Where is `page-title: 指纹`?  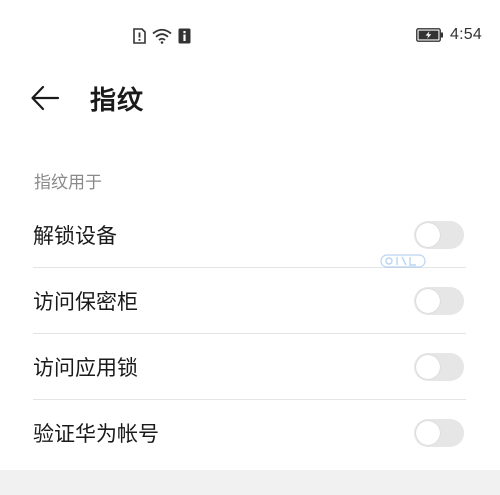
page-title: 指纹 is located at coordinates (117, 101).